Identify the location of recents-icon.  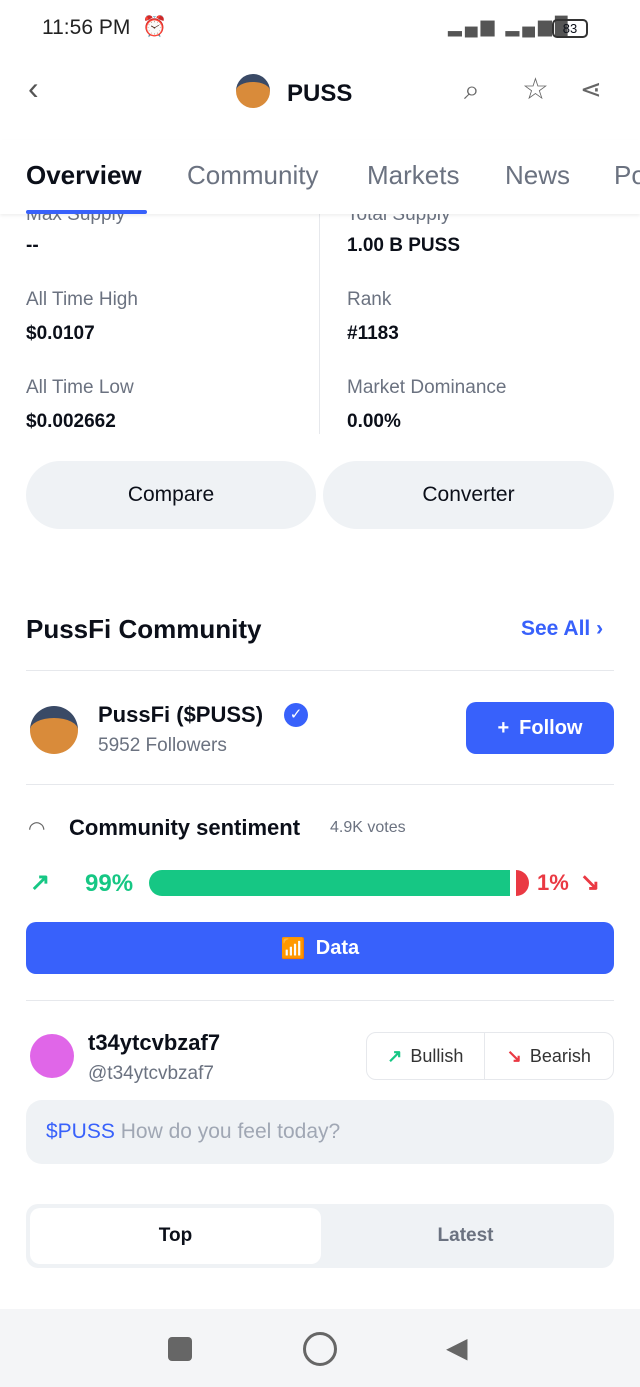
(180, 1349).